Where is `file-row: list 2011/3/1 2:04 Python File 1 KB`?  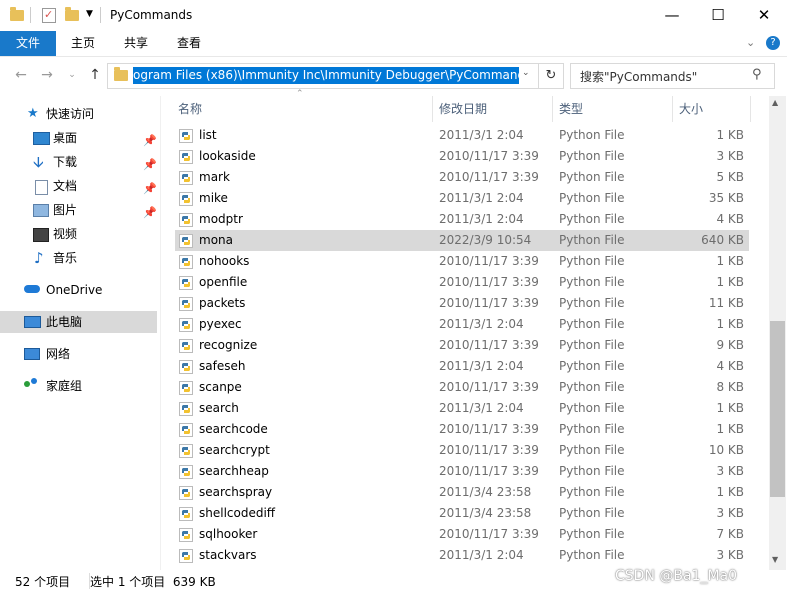 file-row: list 2011/3/1 2:04 Python File 1 KB is located at coordinates (462, 135).